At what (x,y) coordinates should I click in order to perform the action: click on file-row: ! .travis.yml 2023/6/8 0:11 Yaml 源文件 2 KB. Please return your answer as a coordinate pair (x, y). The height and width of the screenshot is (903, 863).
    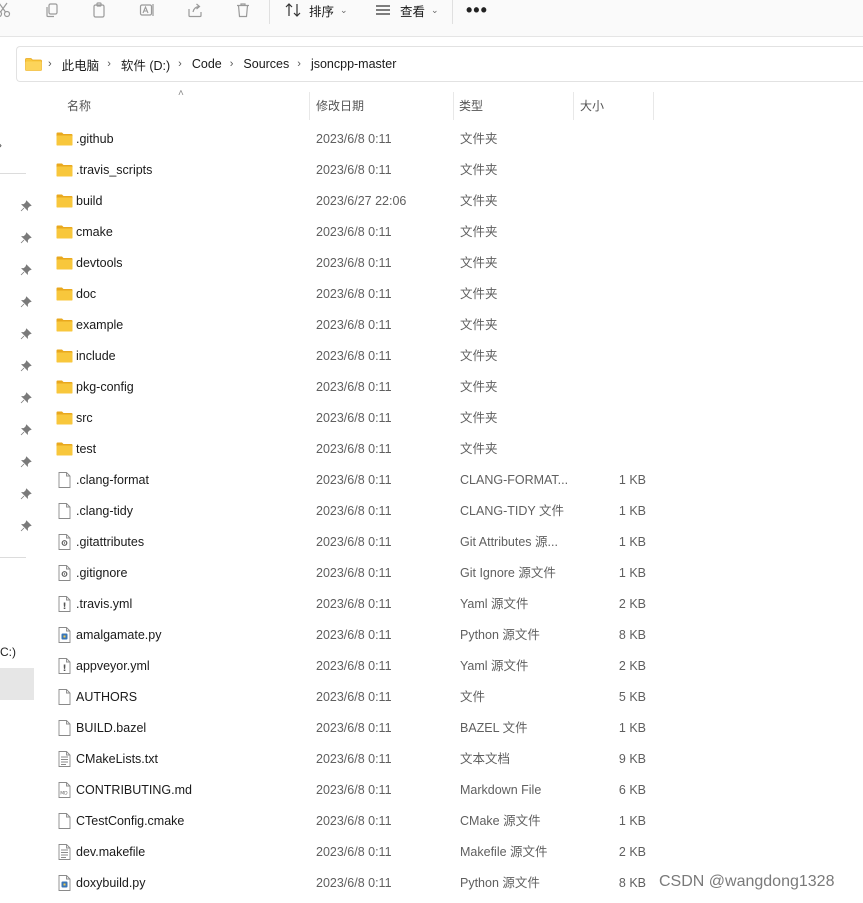
    Looking at the image, I should click on (431, 604).